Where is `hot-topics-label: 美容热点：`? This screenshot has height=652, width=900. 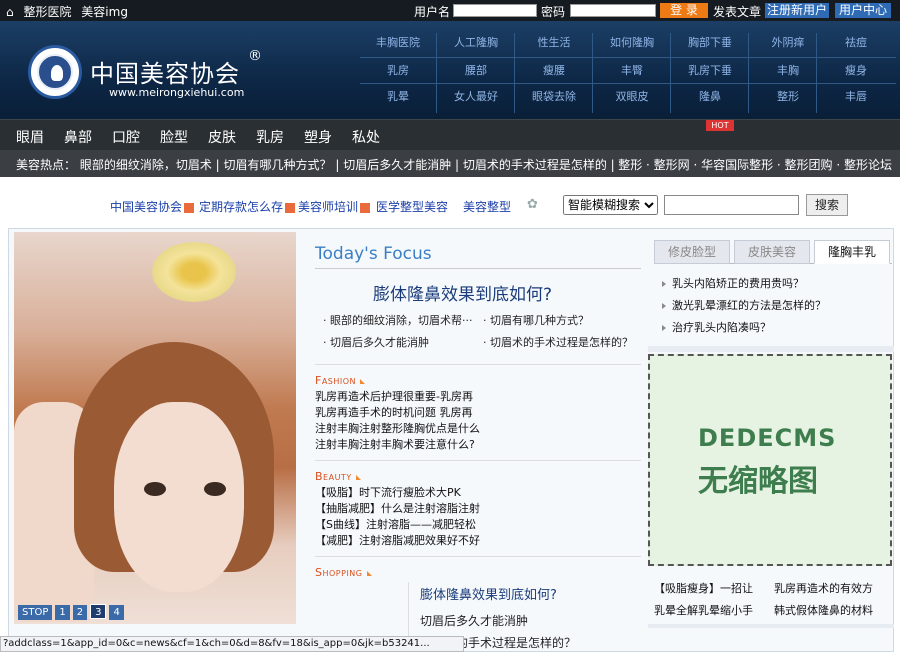 hot-topics-label: 美容热点： is located at coordinates (46, 165).